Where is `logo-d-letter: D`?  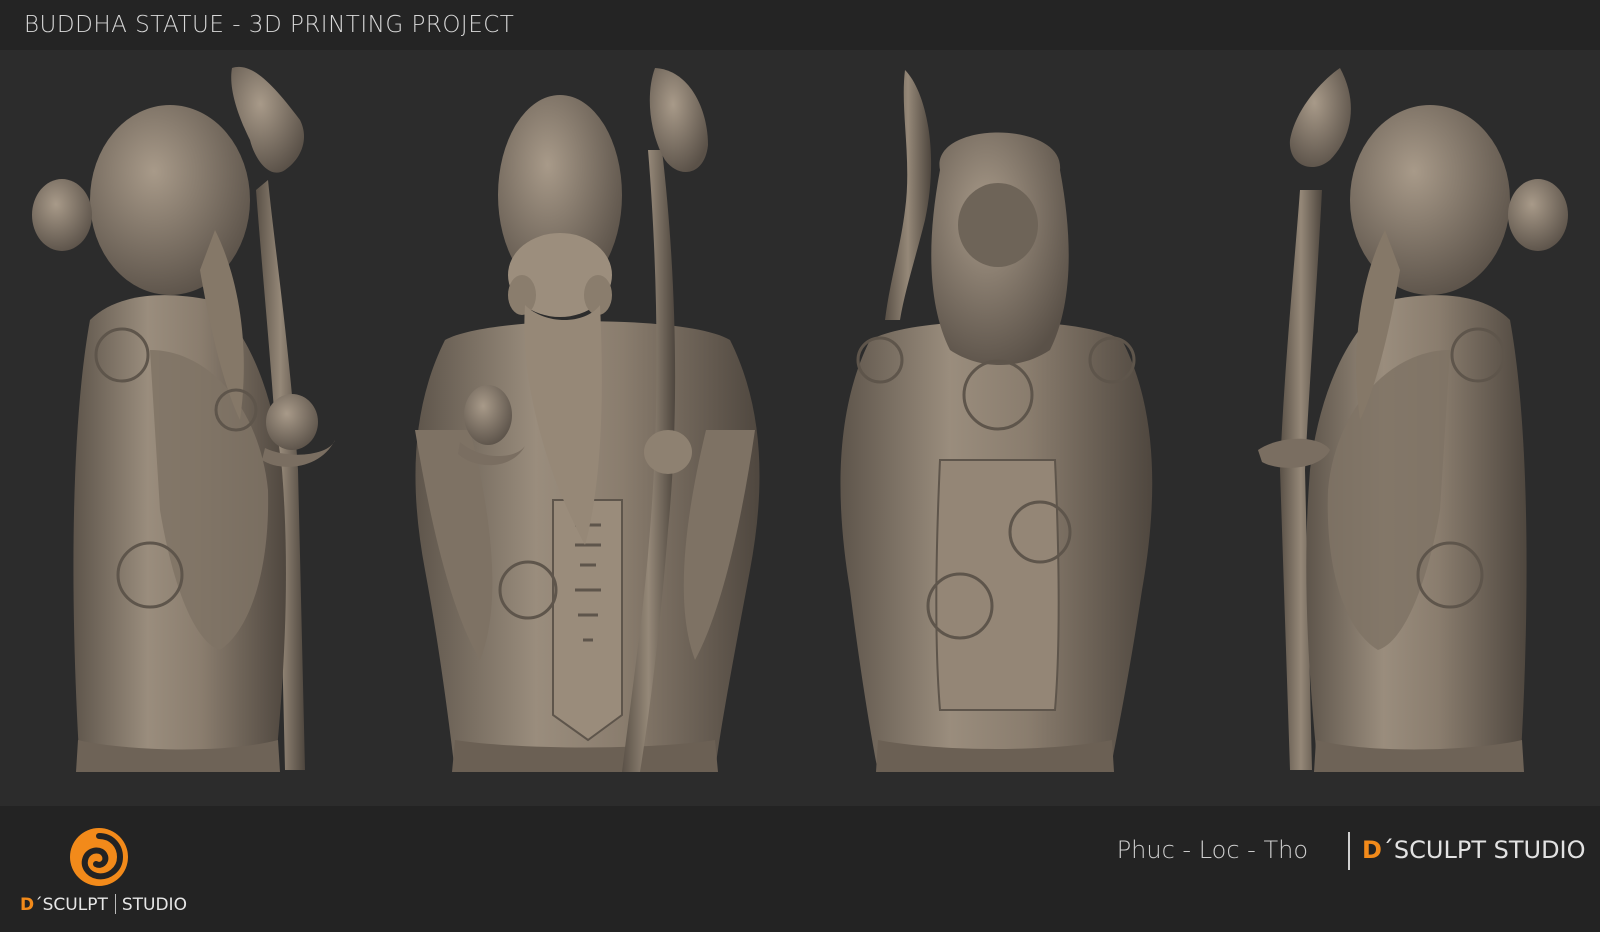 logo-d-letter: D is located at coordinates (27, 905).